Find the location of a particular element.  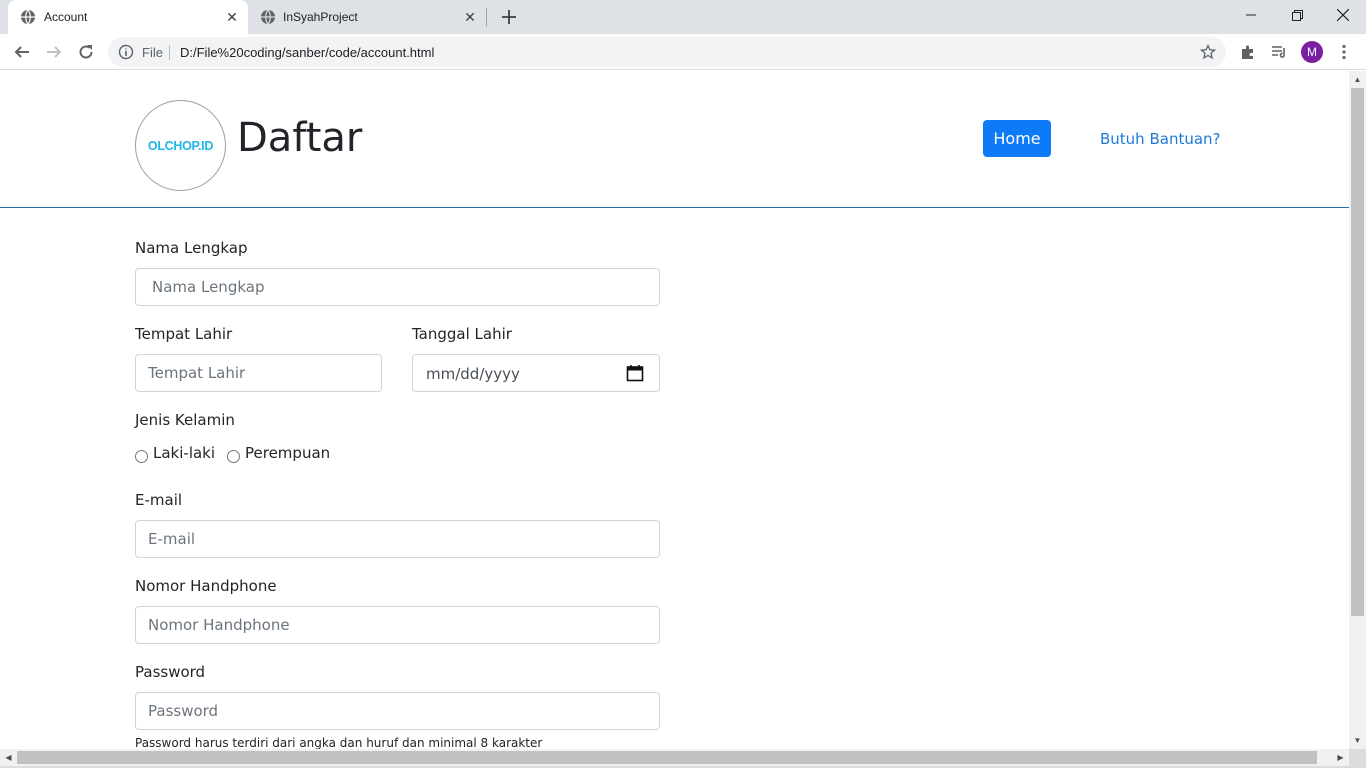

horizontal-scrollbar: ◀ ▶ is located at coordinates (674, 757).